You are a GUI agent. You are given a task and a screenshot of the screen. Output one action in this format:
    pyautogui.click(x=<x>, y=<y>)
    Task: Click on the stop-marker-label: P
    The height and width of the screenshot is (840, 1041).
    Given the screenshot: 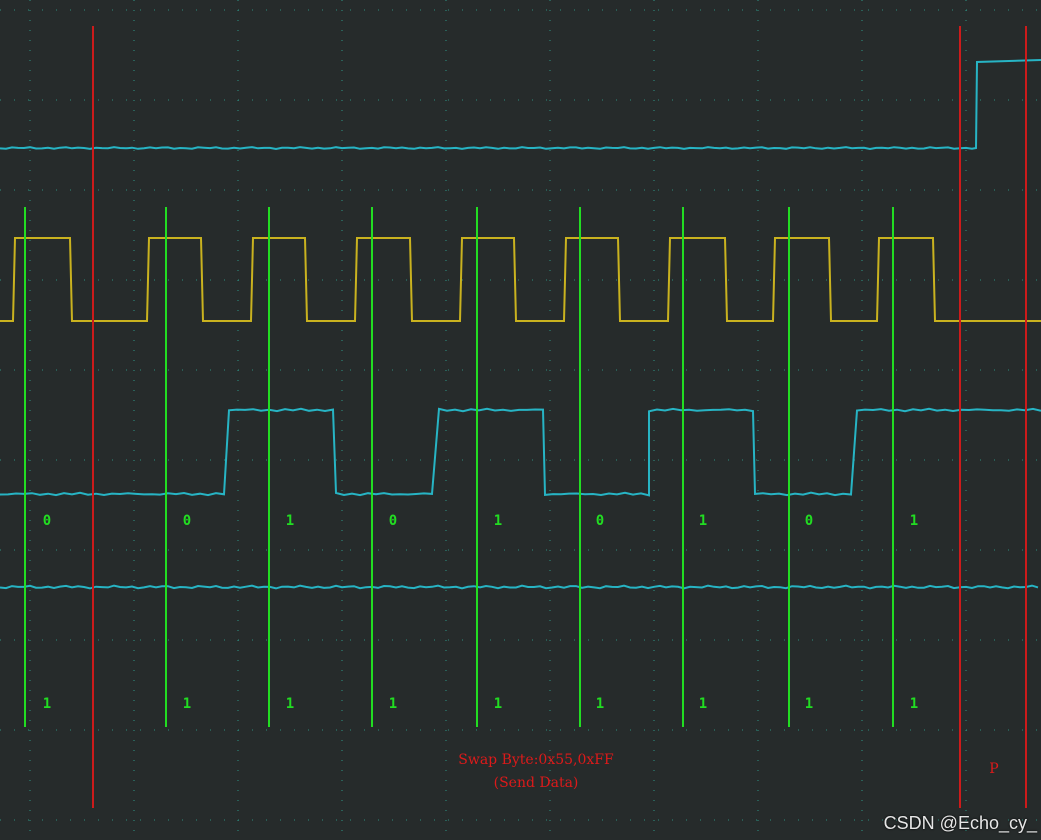 What is the action you would take?
    pyautogui.click(x=993, y=769)
    